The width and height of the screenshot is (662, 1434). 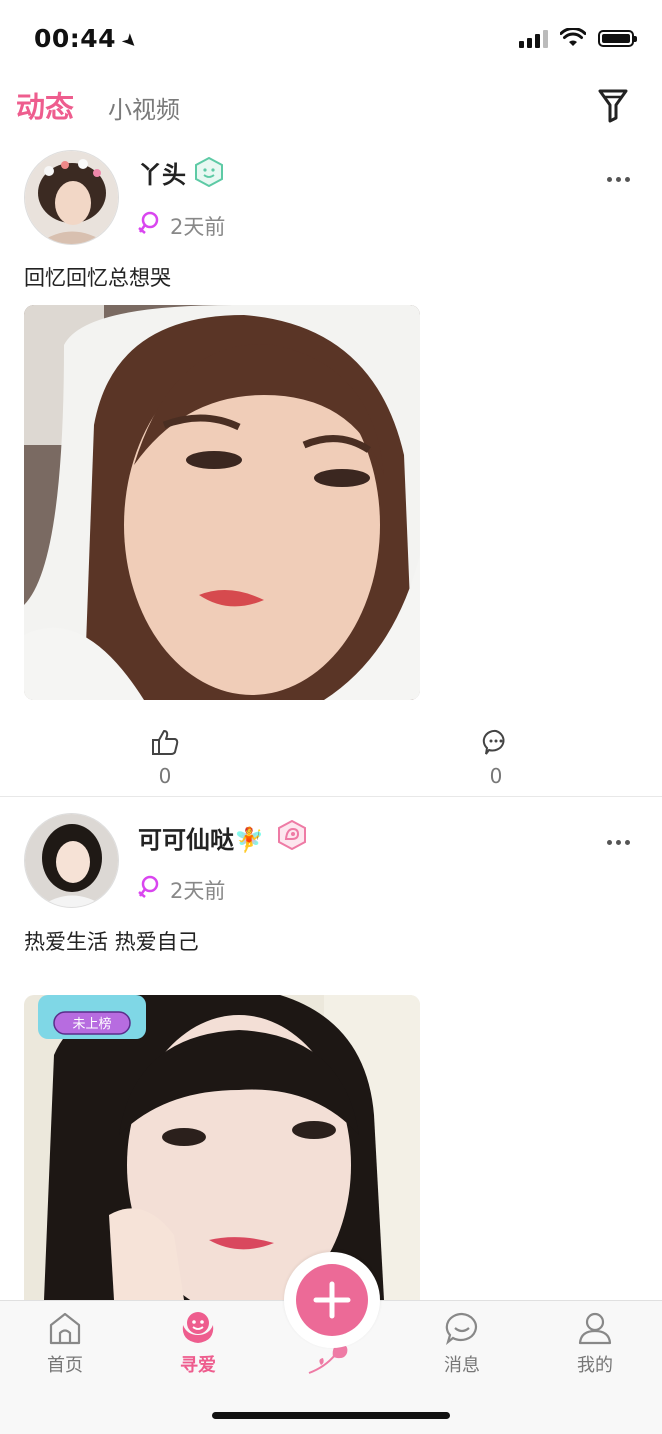 I want to click on message-icon, so click(x=461, y=1329).